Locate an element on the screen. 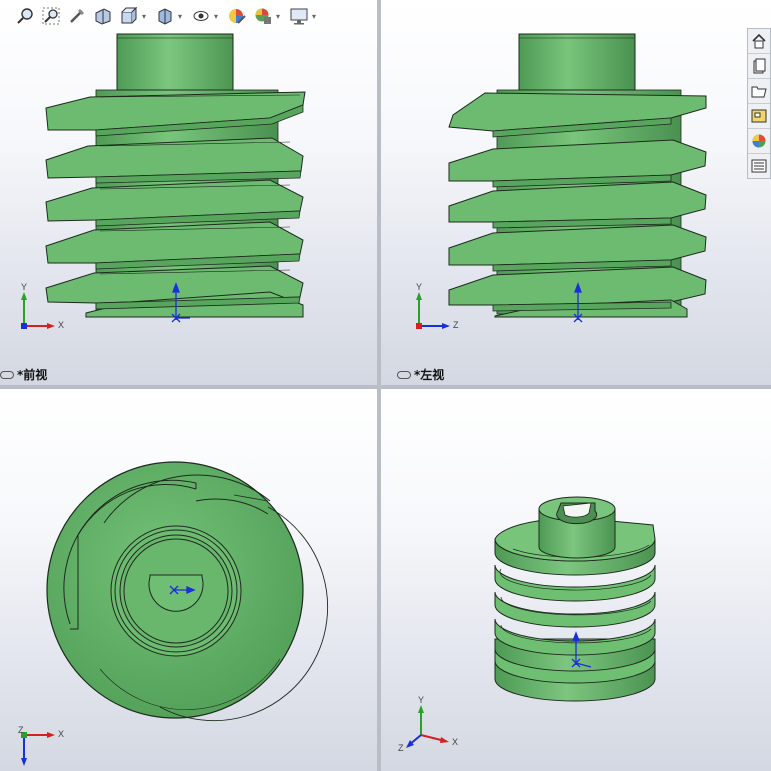 This screenshot has width=771, height=771. coordinate-triad: Y X is located at coordinates (42, 306).